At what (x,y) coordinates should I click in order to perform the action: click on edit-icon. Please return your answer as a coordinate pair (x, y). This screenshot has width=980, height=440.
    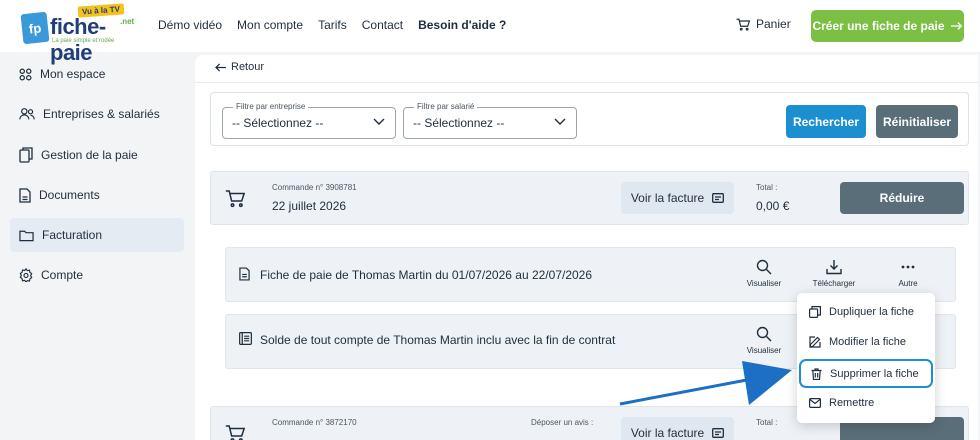
    Looking at the image, I should click on (815, 342).